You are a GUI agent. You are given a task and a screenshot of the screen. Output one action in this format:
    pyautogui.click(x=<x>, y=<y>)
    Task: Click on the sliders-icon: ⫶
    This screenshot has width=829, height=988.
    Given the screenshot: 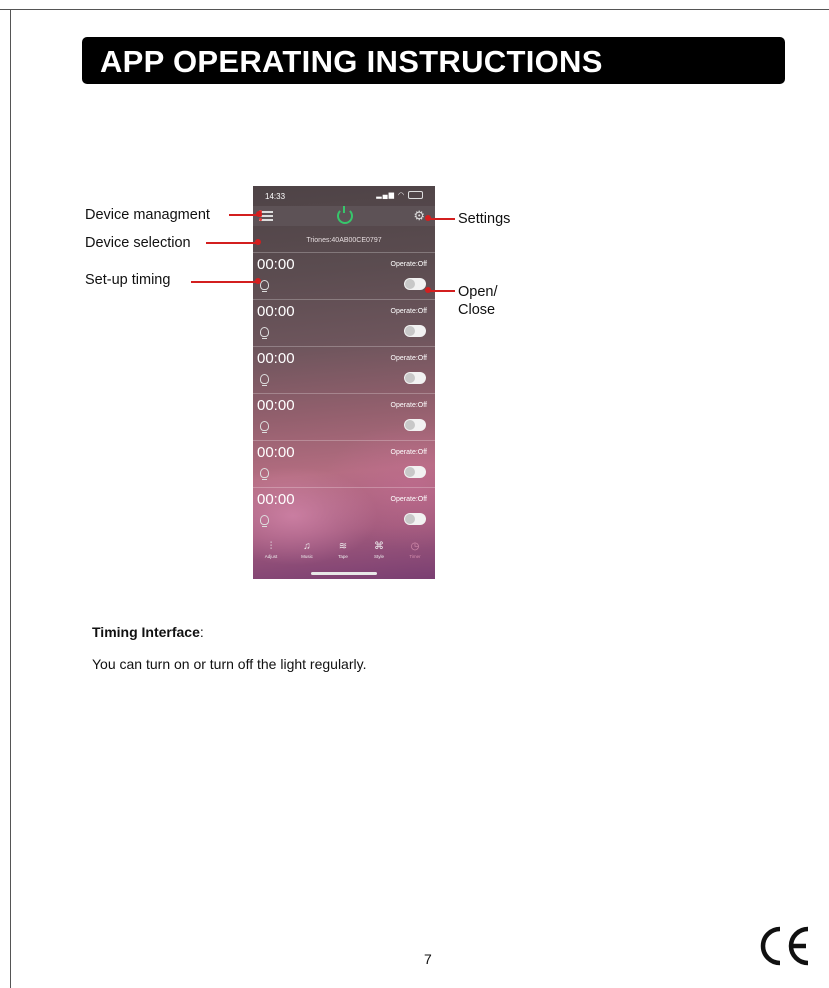 What is the action you would take?
    pyautogui.click(x=271, y=546)
    